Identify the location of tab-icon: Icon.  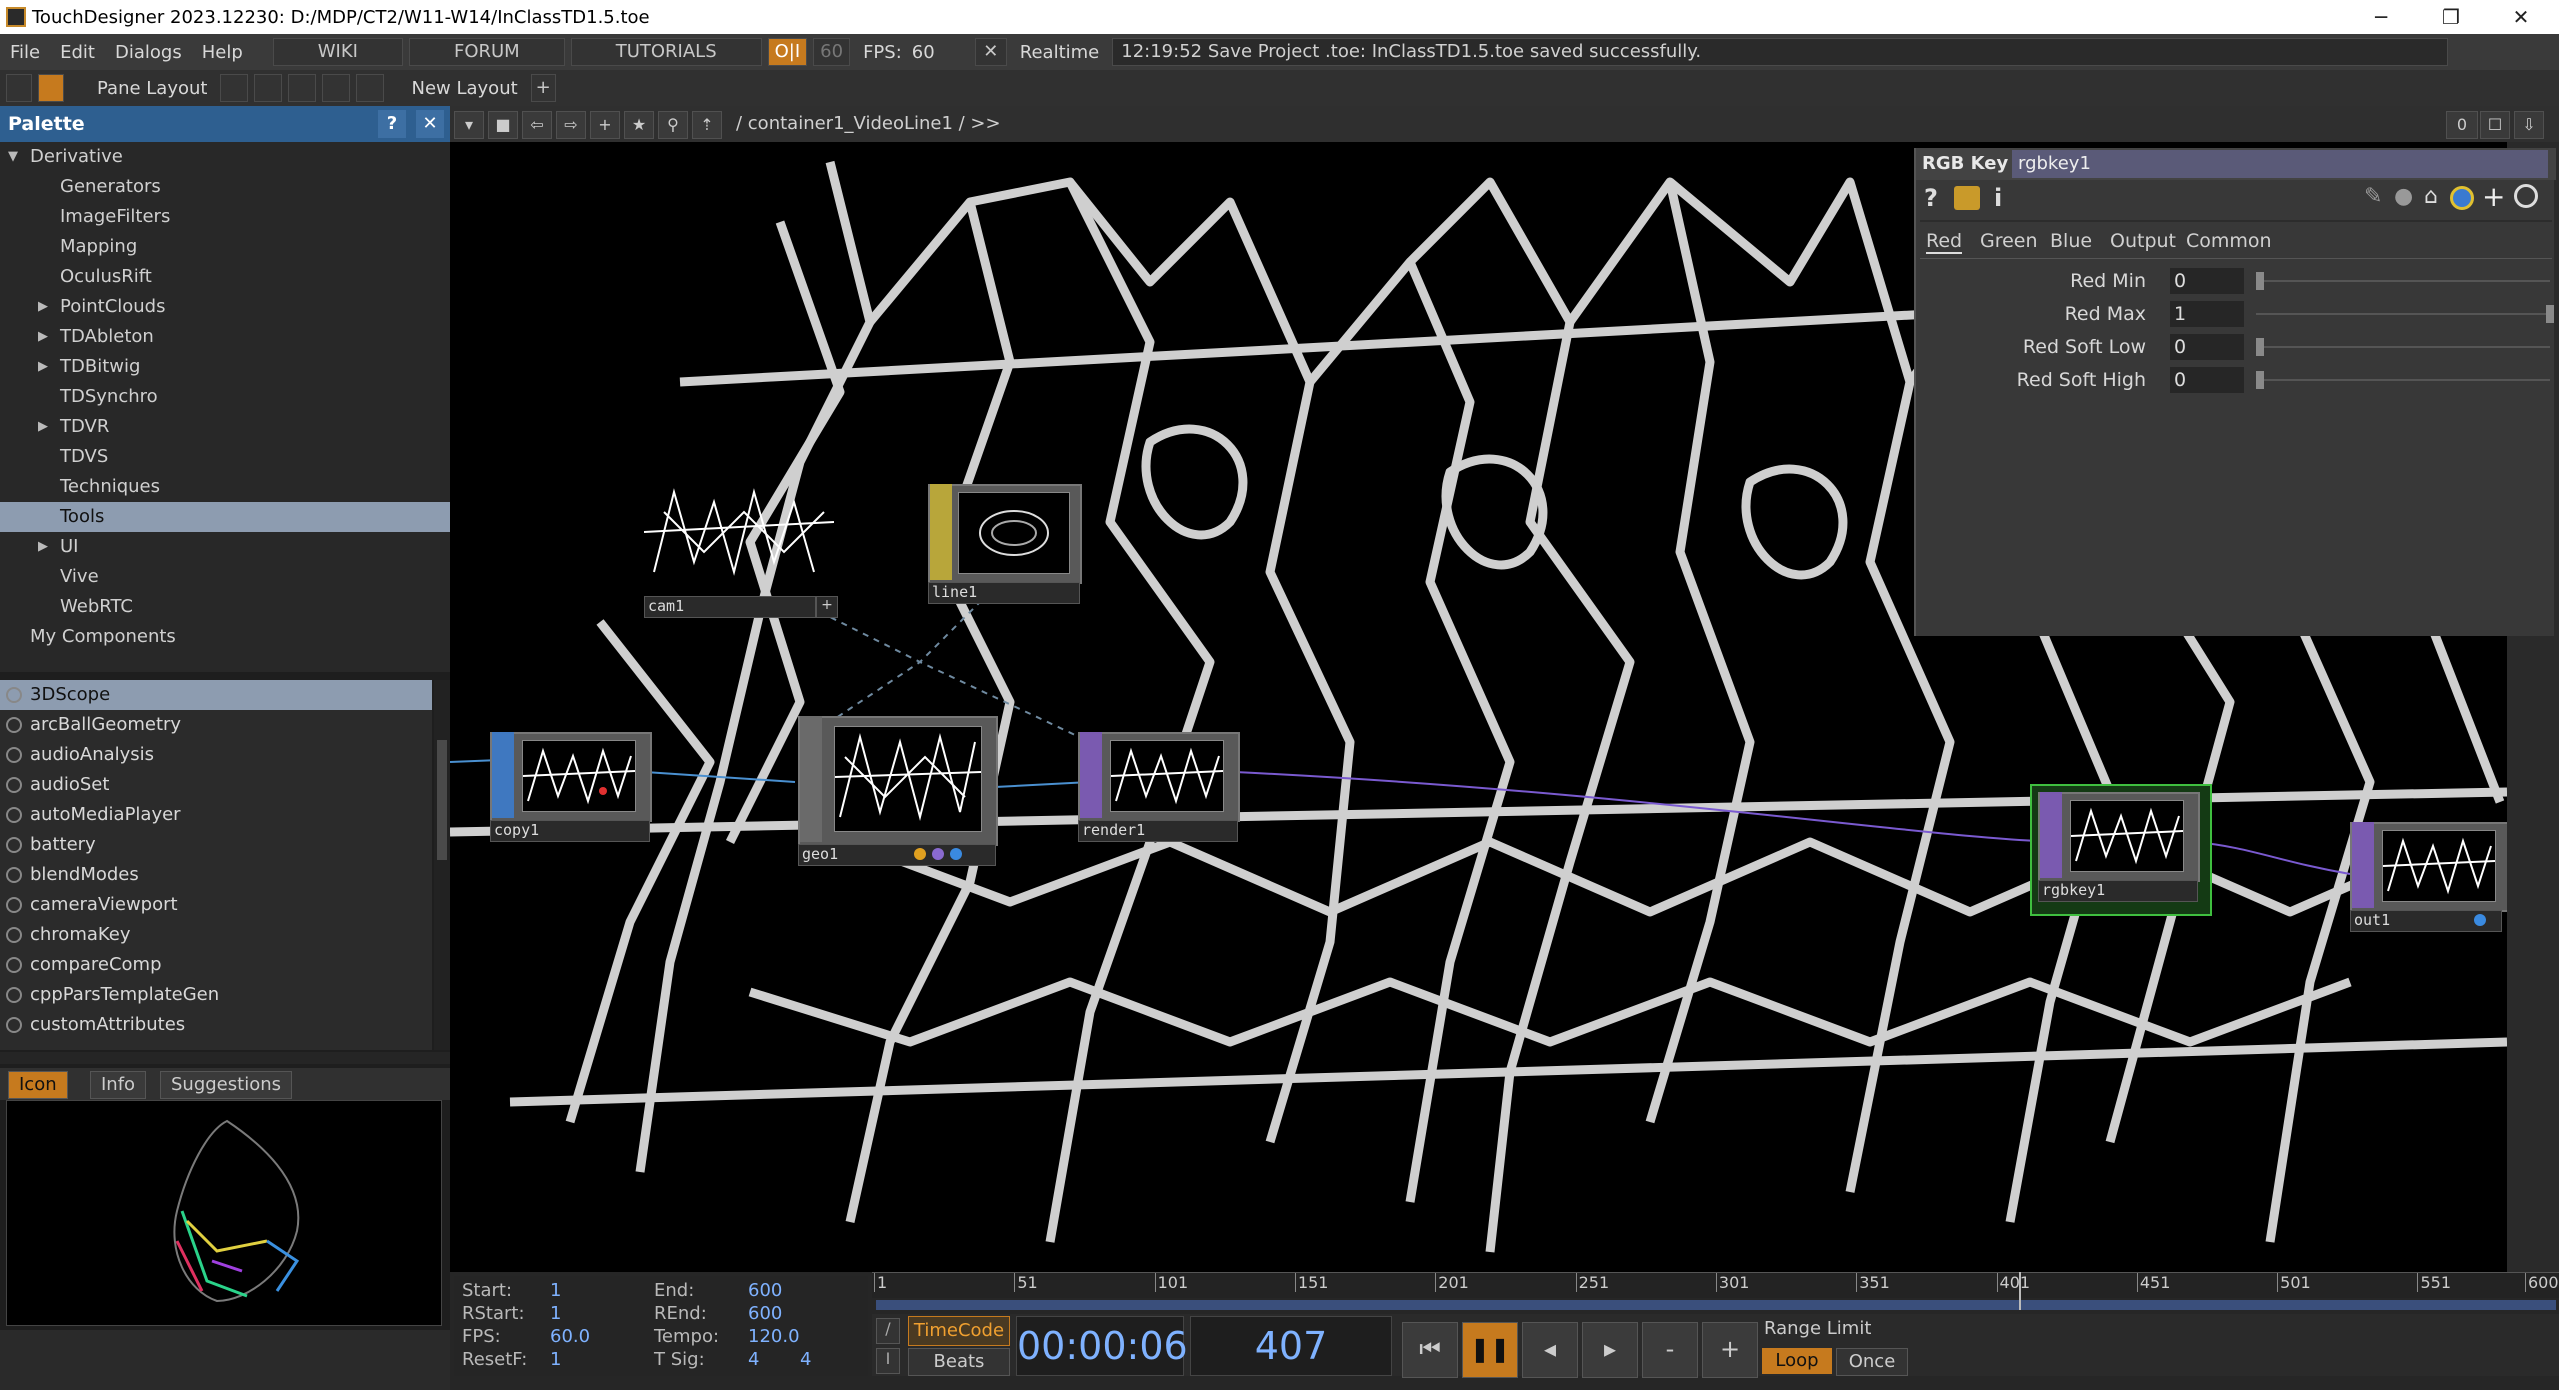
(38, 1085).